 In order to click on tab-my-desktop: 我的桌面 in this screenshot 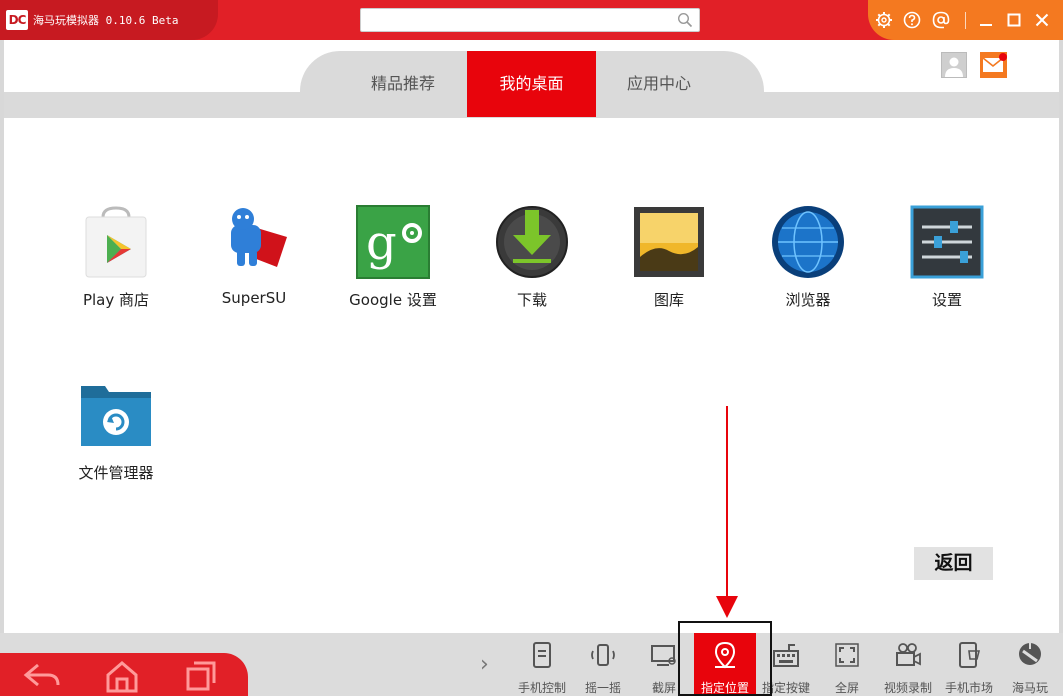, I will do `click(531, 84)`.